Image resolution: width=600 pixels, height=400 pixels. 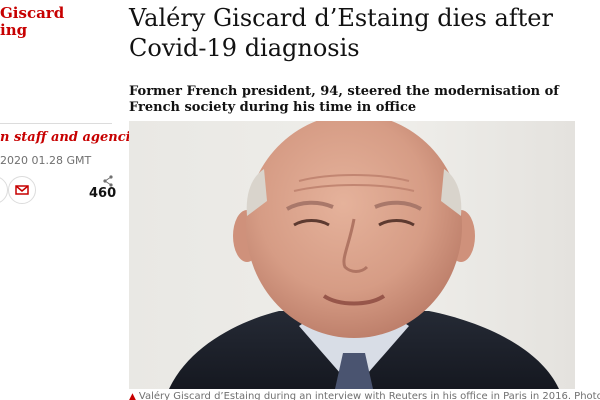 I want to click on section-title-line-1: Giscard, so click(x=32, y=13).